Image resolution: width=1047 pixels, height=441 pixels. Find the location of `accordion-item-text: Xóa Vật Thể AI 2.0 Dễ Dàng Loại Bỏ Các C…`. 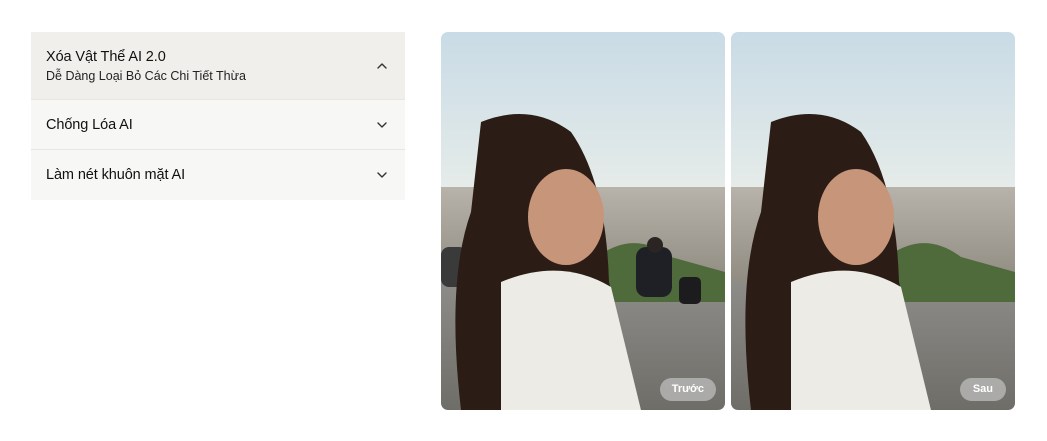

accordion-item-text: Xóa Vật Thể AI 2.0 Dễ Dàng Loại Bỏ Các C… is located at coordinates (146, 66).